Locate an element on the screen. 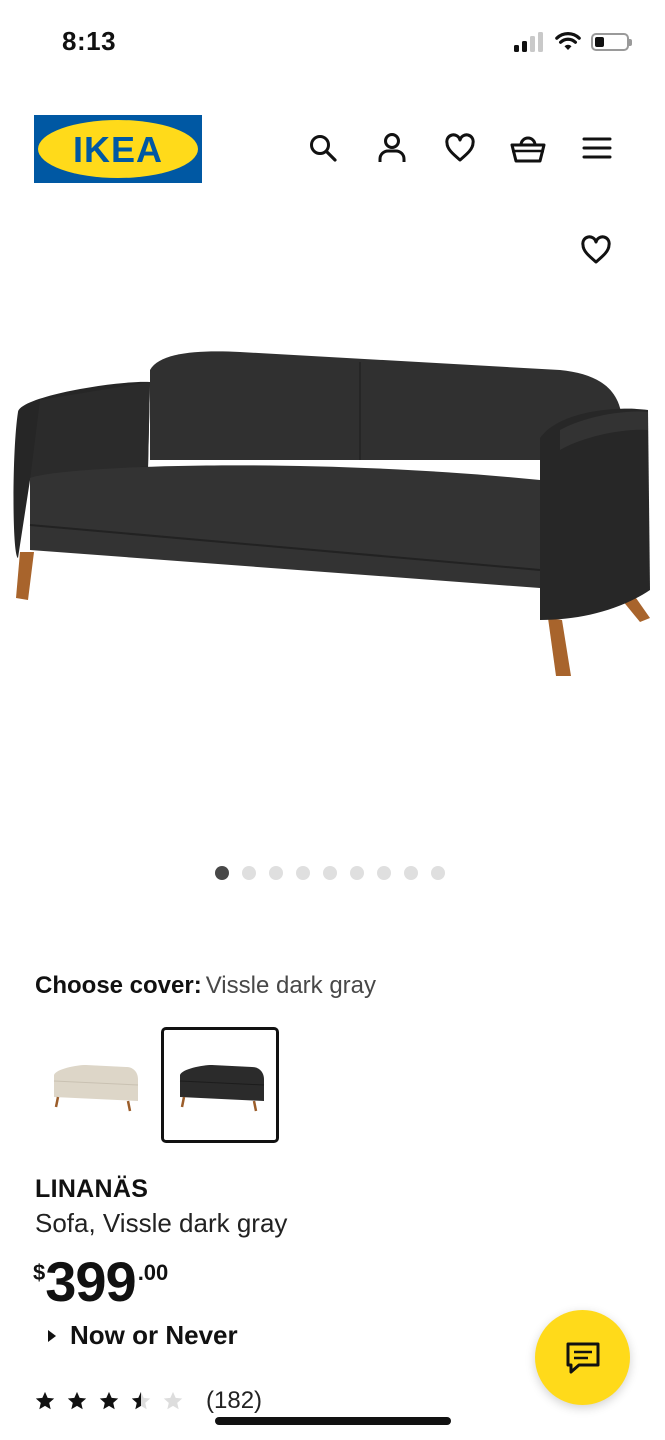  add-to-favorites-icon is located at coordinates (596, 250).